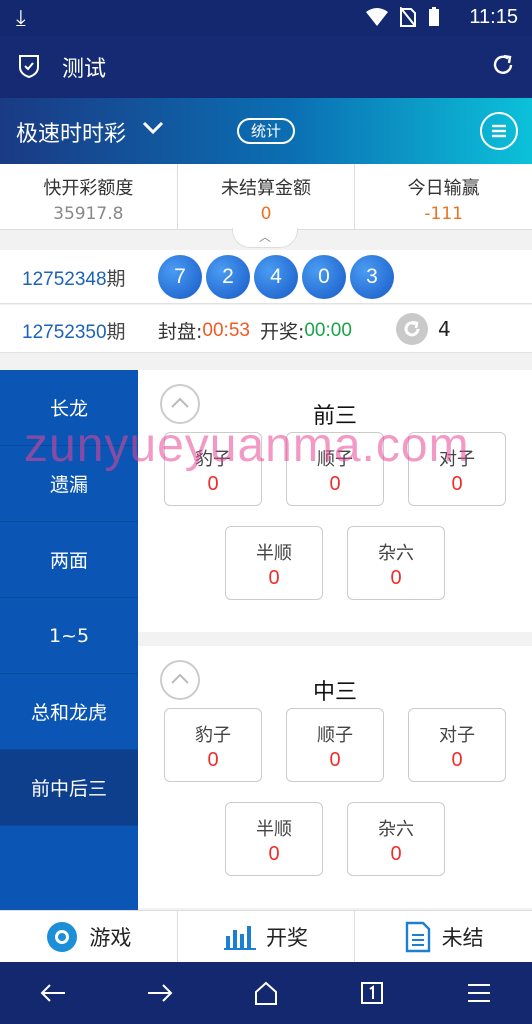  What do you see at coordinates (396, 553) in the screenshot?
I see `option-name: 杂六` at bounding box center [396, 553].